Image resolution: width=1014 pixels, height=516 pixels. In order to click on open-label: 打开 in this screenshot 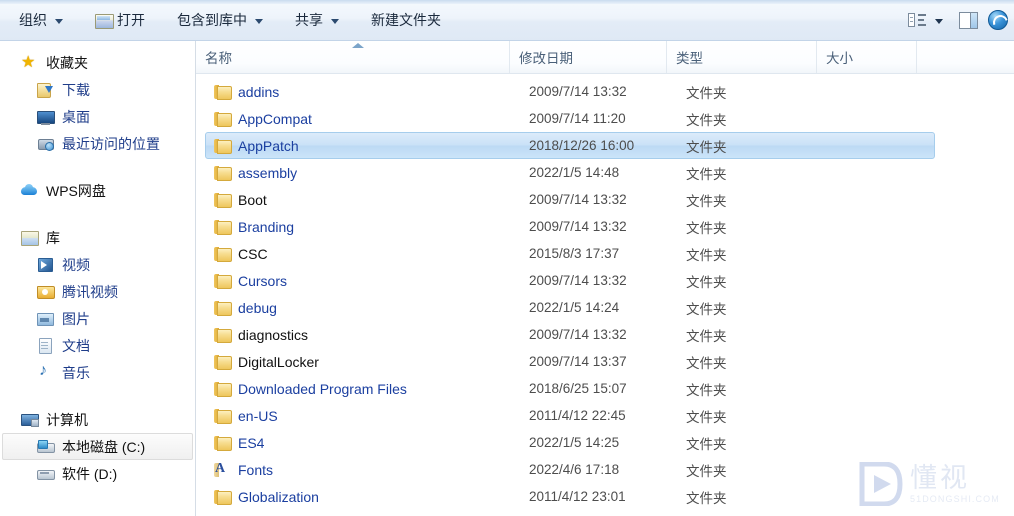, I will do `click(131, 20)`.